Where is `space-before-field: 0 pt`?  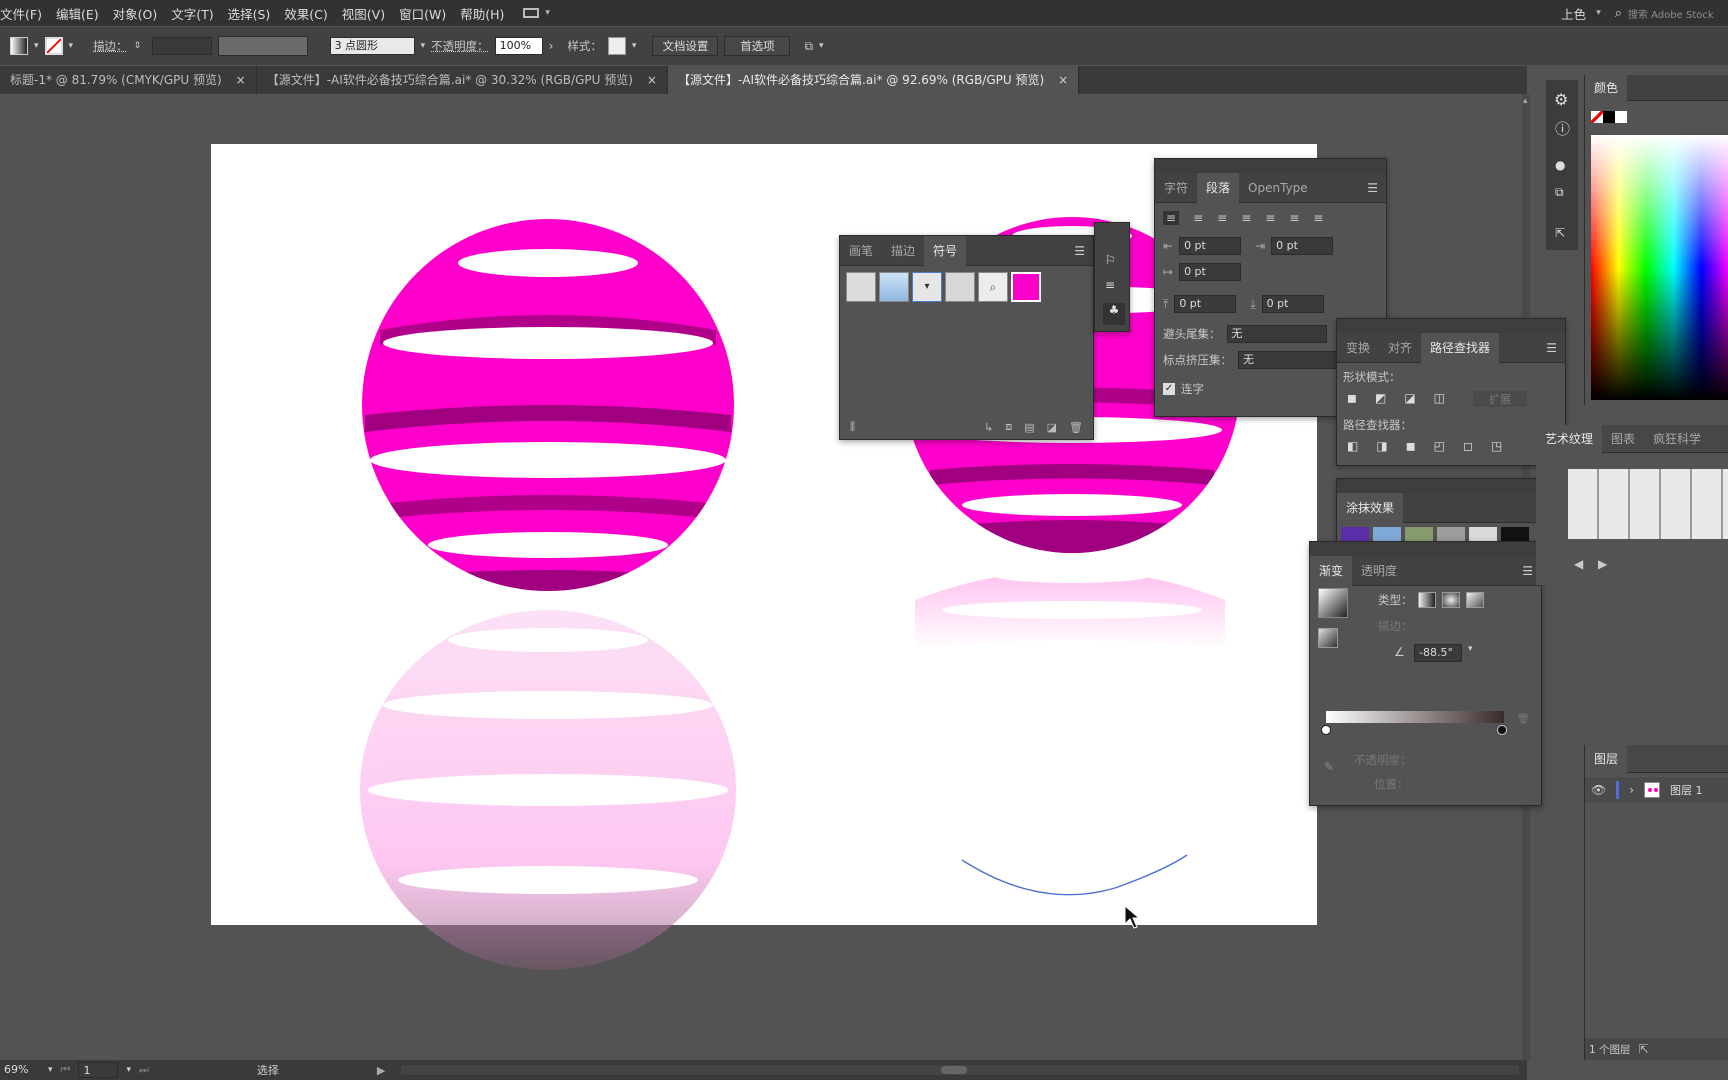 space-before-field: 0 pt is located at coordinates (1205, 304).